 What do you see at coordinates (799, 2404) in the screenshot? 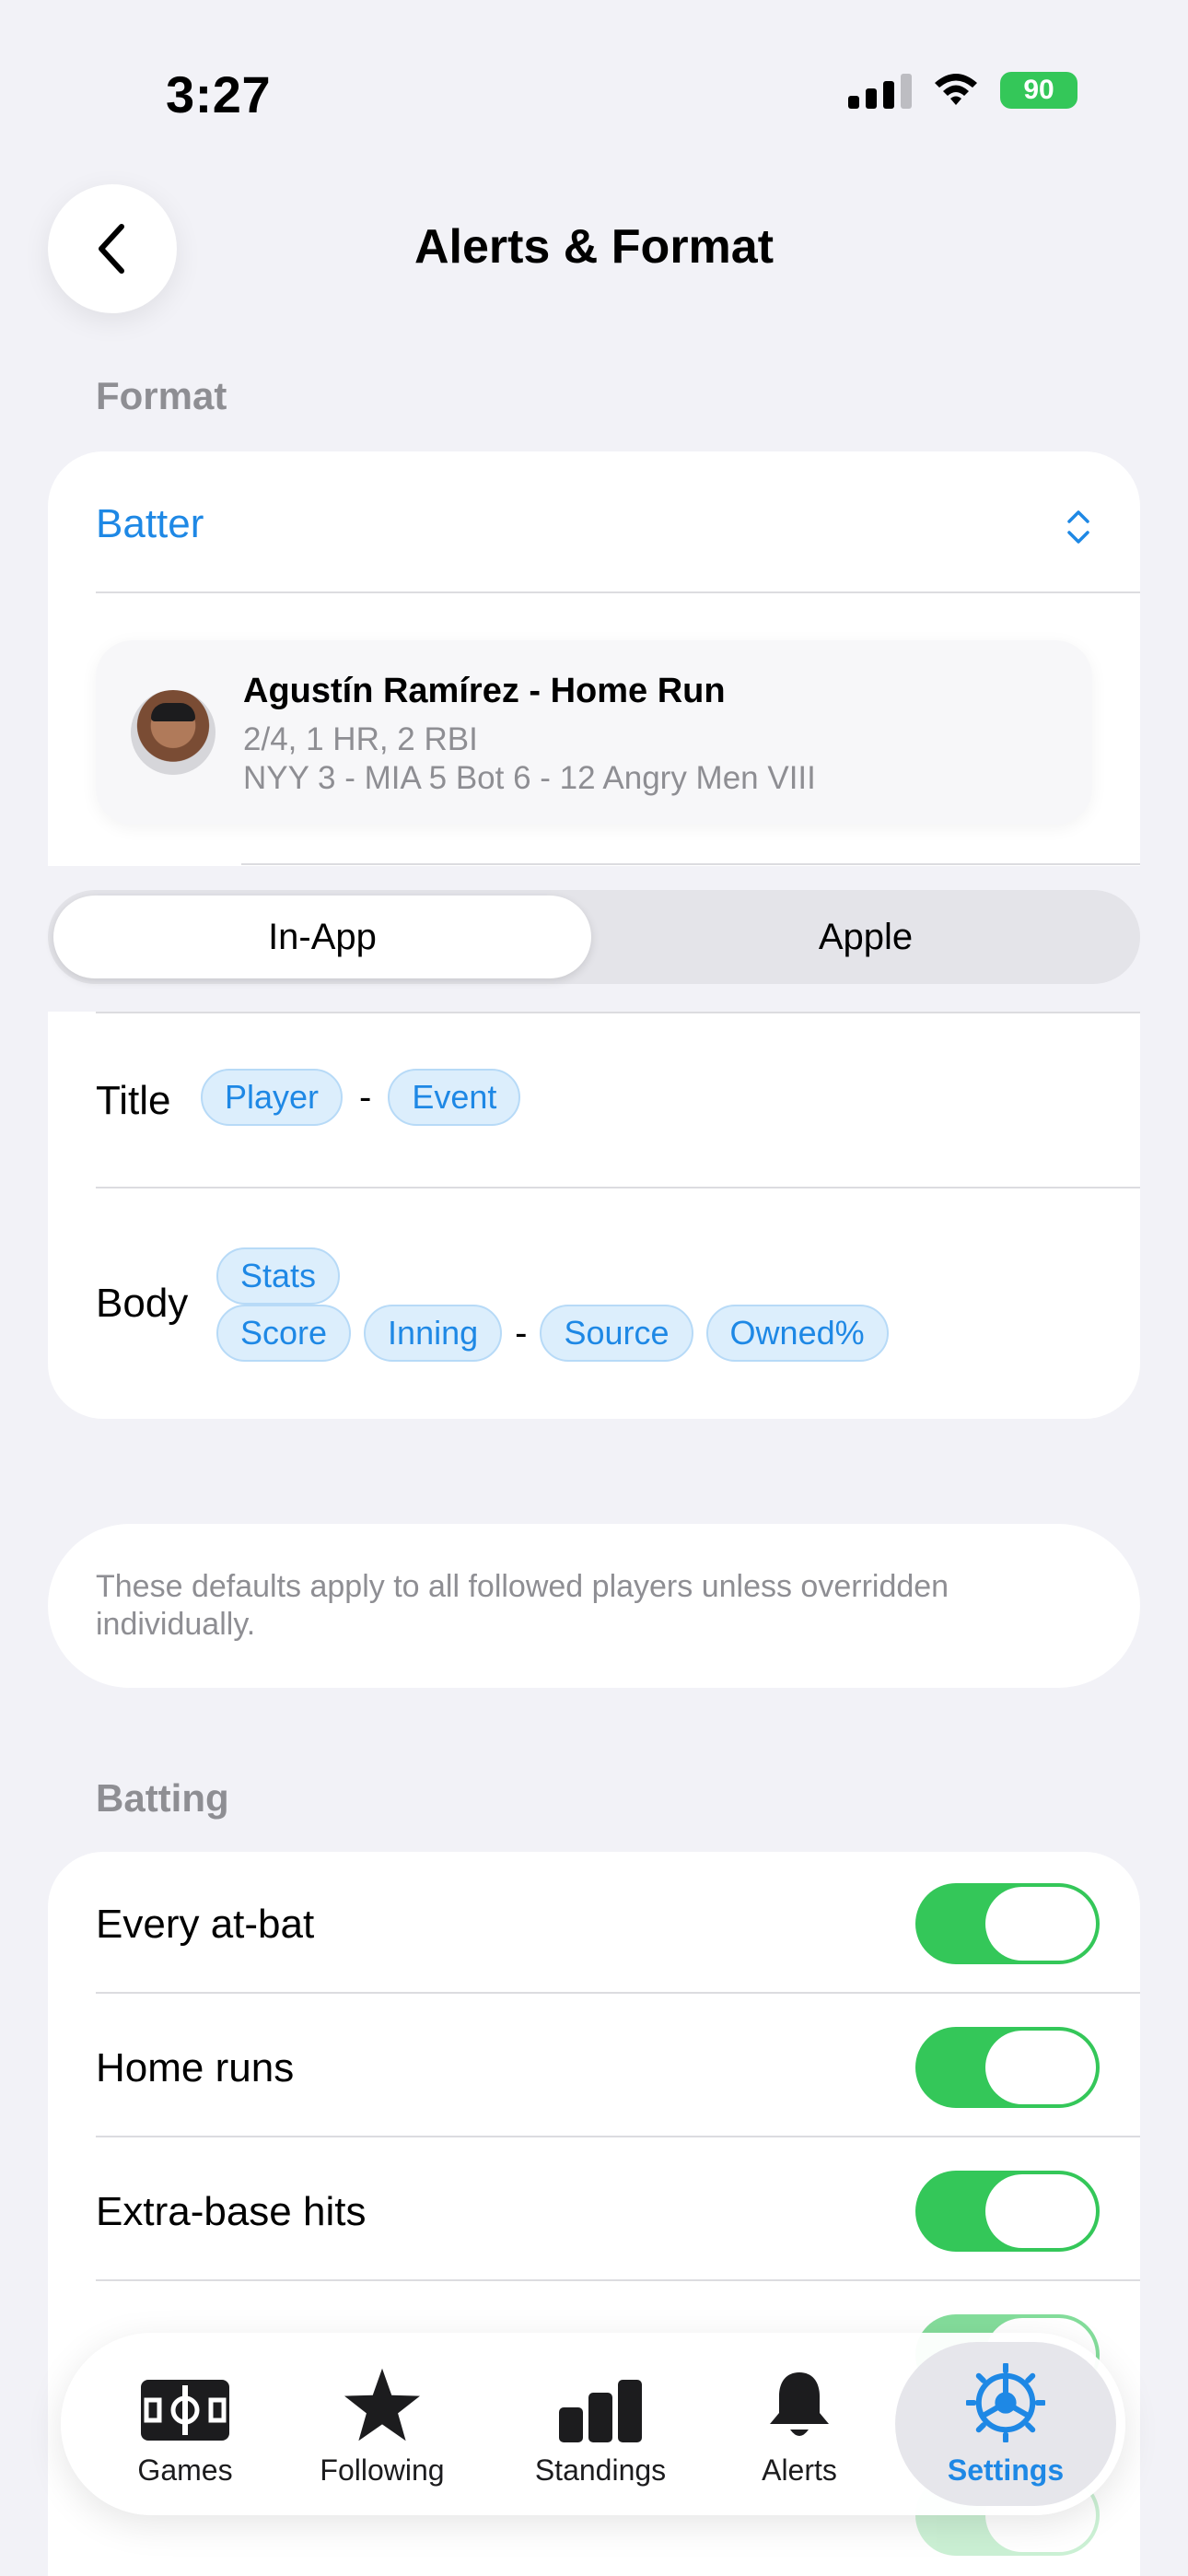
I see `bell-icon` at bounding box center [799, 2404].